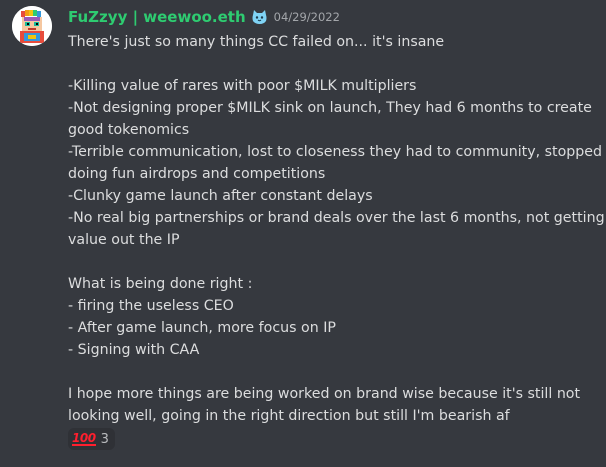  What do you see at coordinates (134, 350) in the screenshot?
I see `message-line: - Signing with CAA` at bounding box center [134, 350].